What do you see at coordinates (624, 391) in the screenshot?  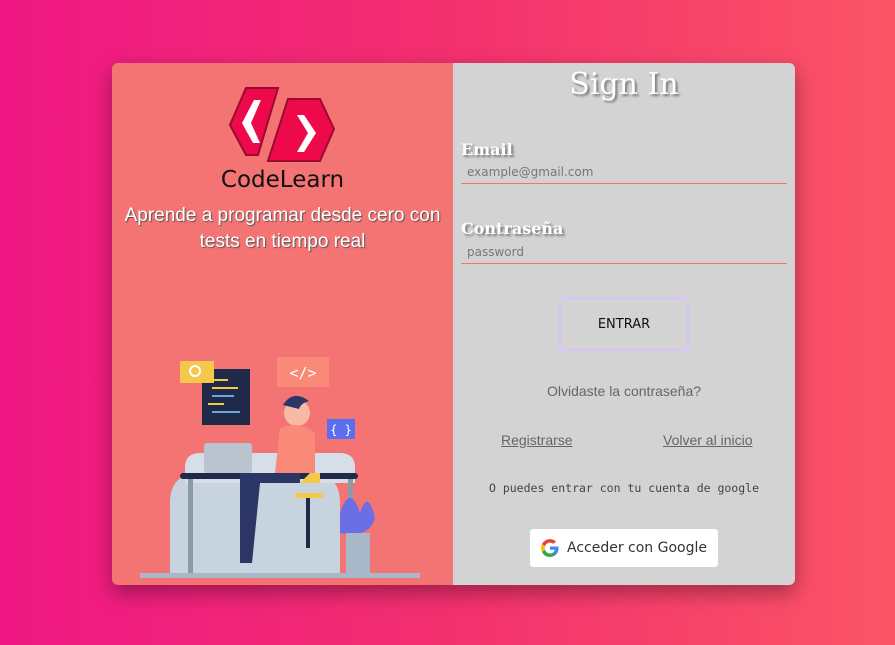 I see `forgot-password-link: Olvidaste la contraseña?` at bounding box center [624, 391].